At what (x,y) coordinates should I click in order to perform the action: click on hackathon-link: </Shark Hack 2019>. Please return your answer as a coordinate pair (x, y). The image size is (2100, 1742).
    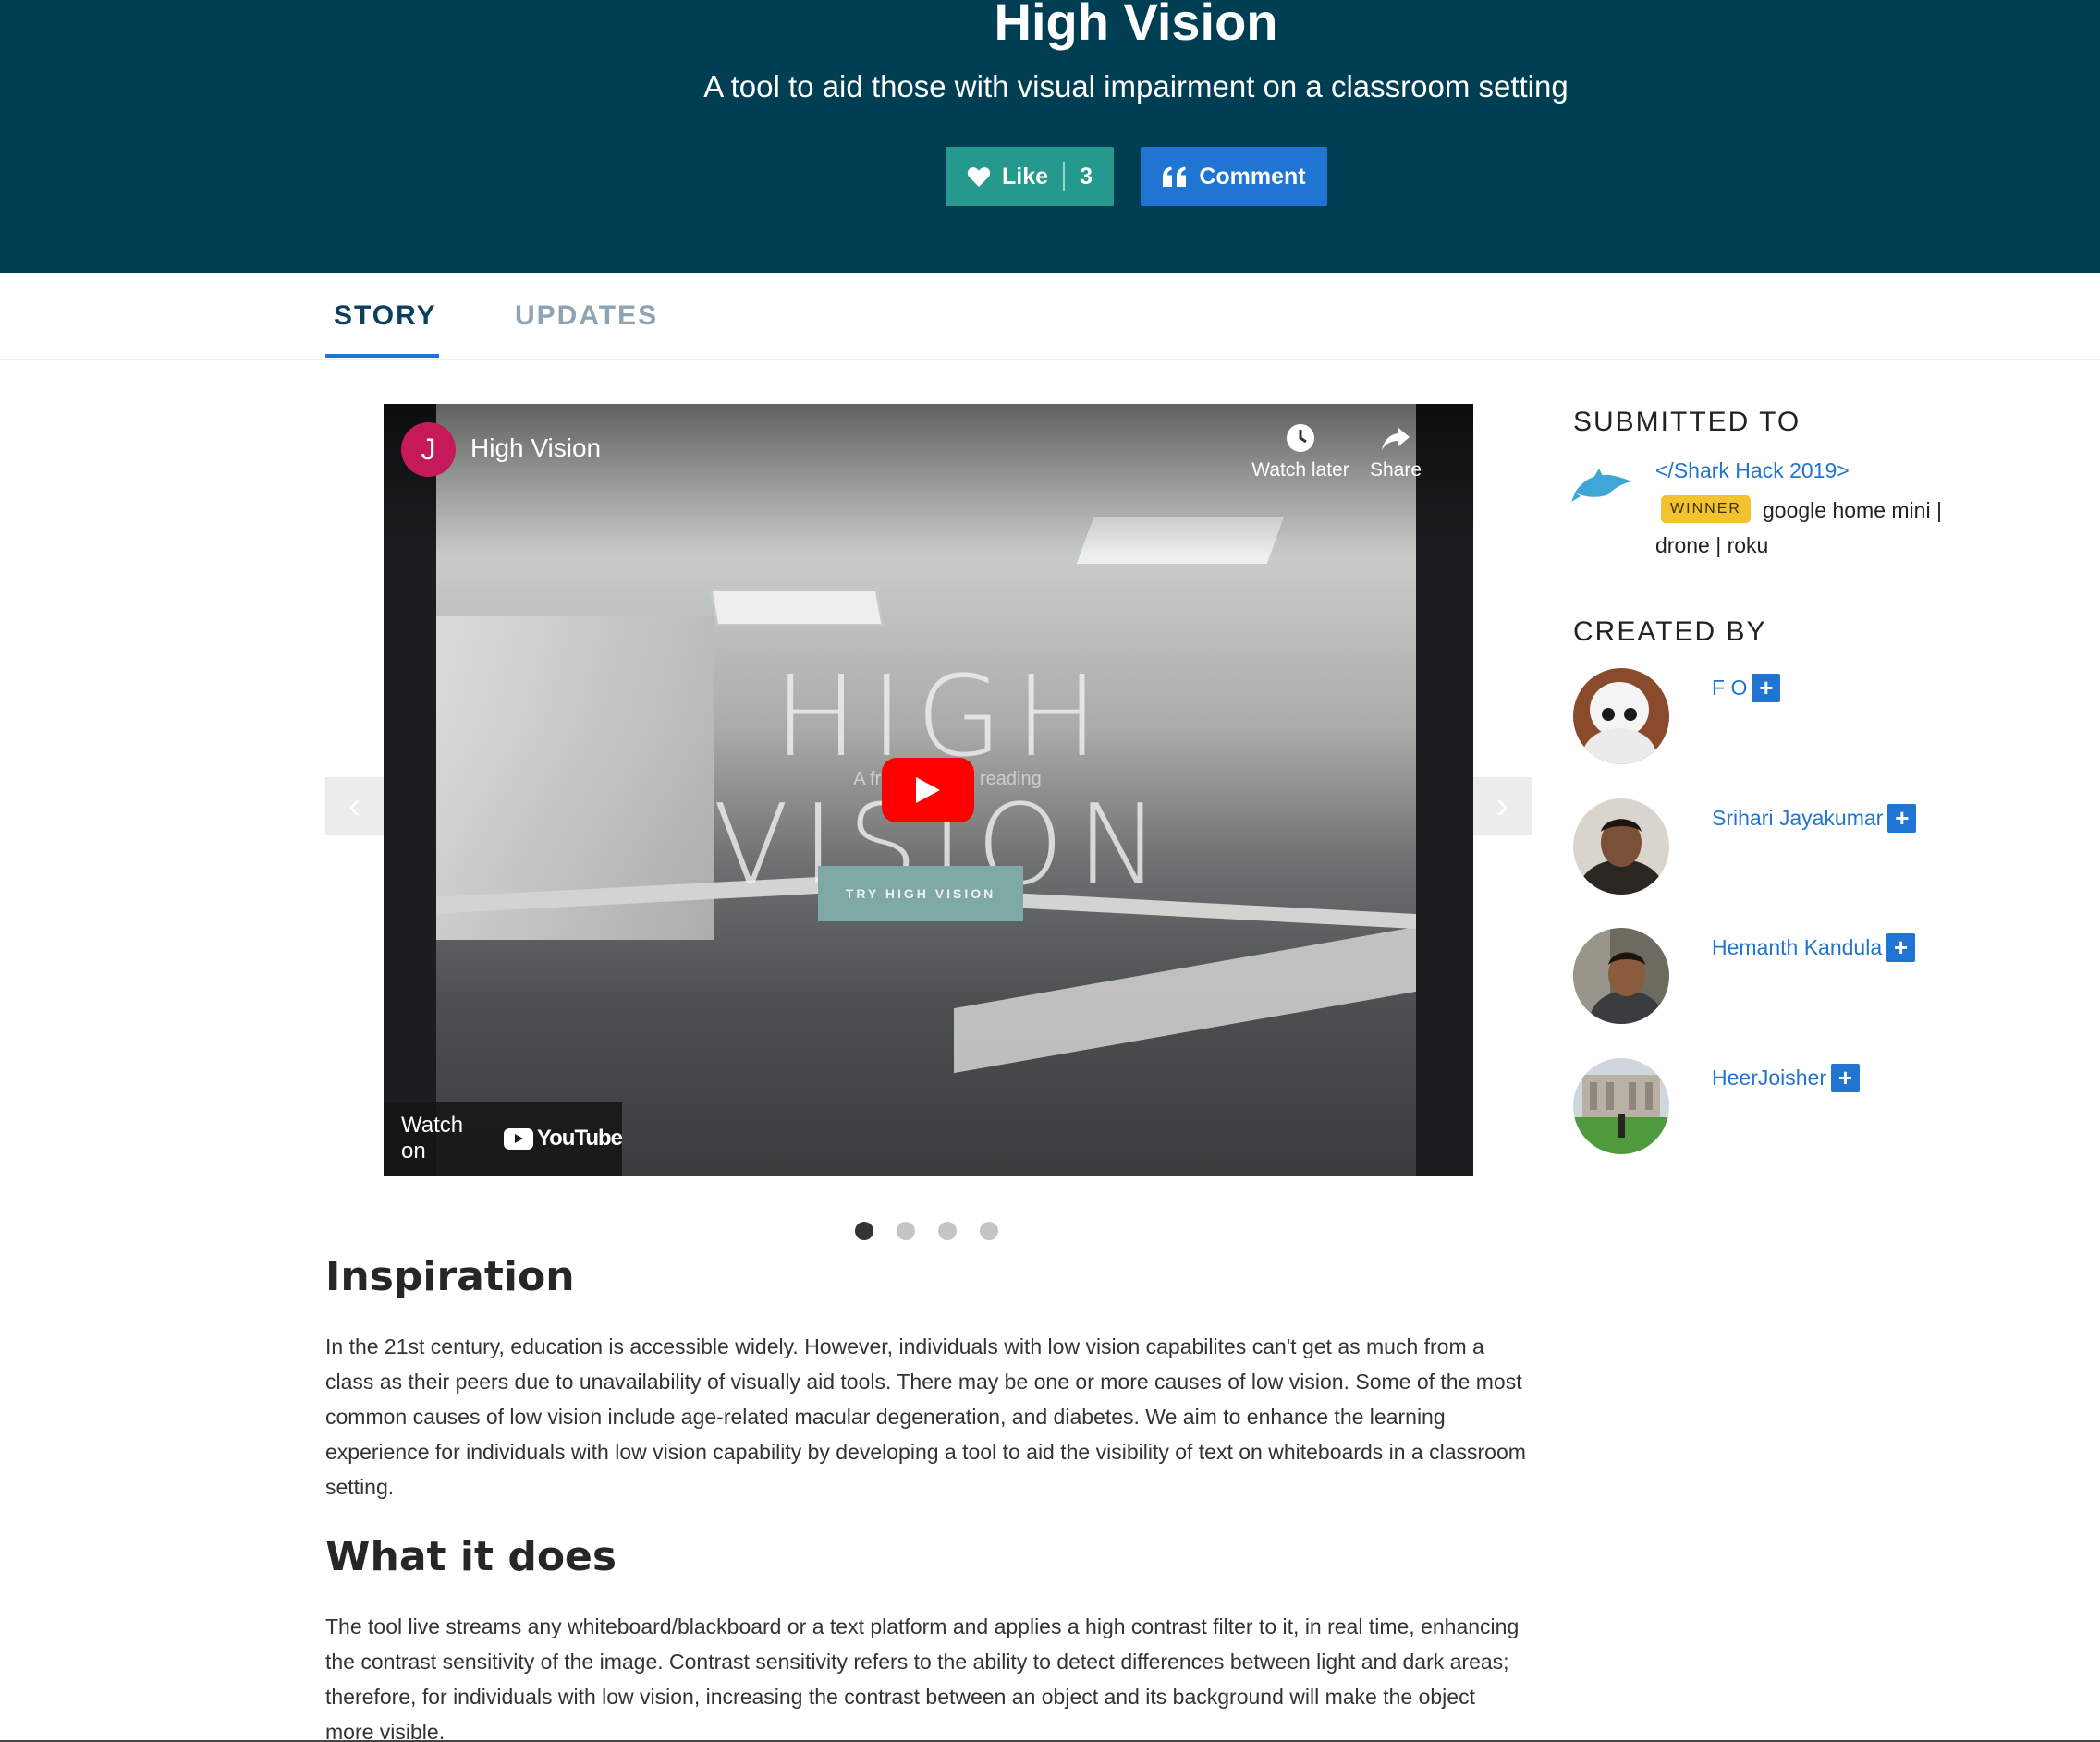
    Looking at the image, I should click on (1753, 470).